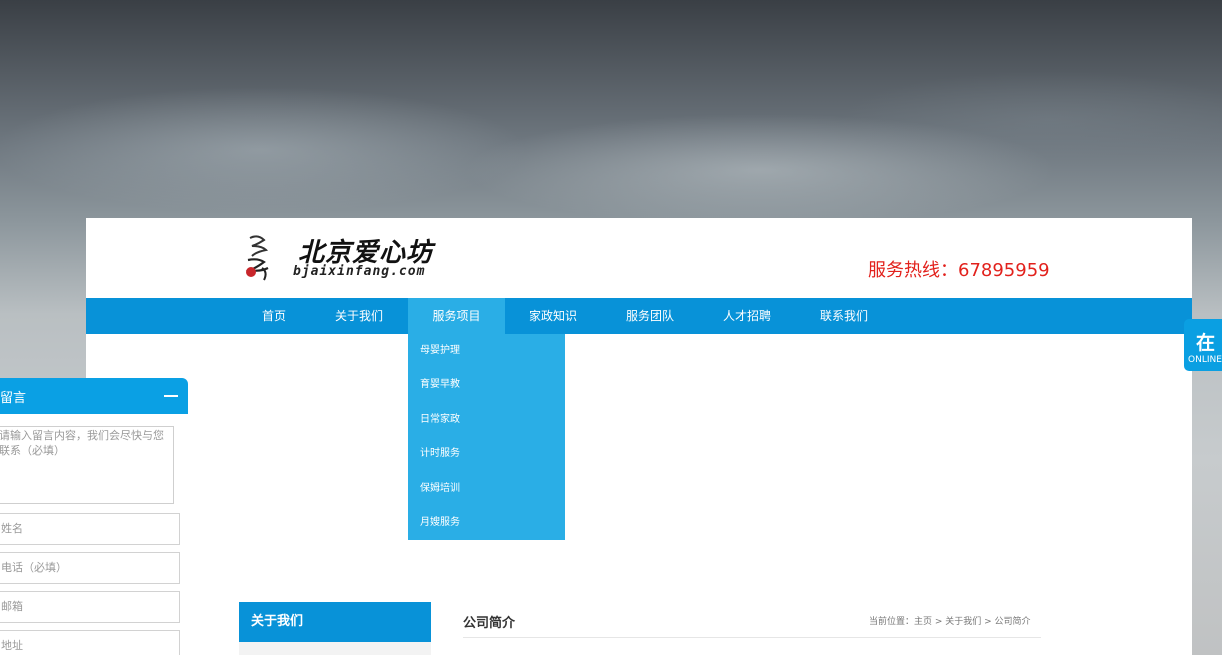 This screenshot has height=655, width=1222. I want to click on service-hotline: 服务热线：67895959, so click(959, 270).